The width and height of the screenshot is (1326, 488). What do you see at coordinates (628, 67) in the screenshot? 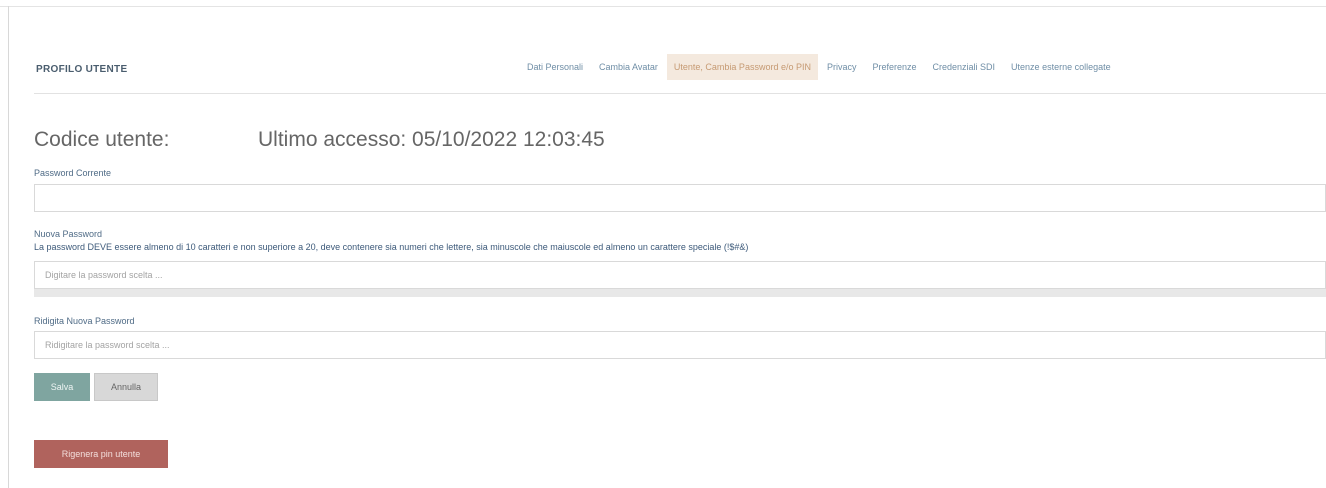
I see `tab-change-avatar: Cambia Avatar` at bounding box center [628, 67].